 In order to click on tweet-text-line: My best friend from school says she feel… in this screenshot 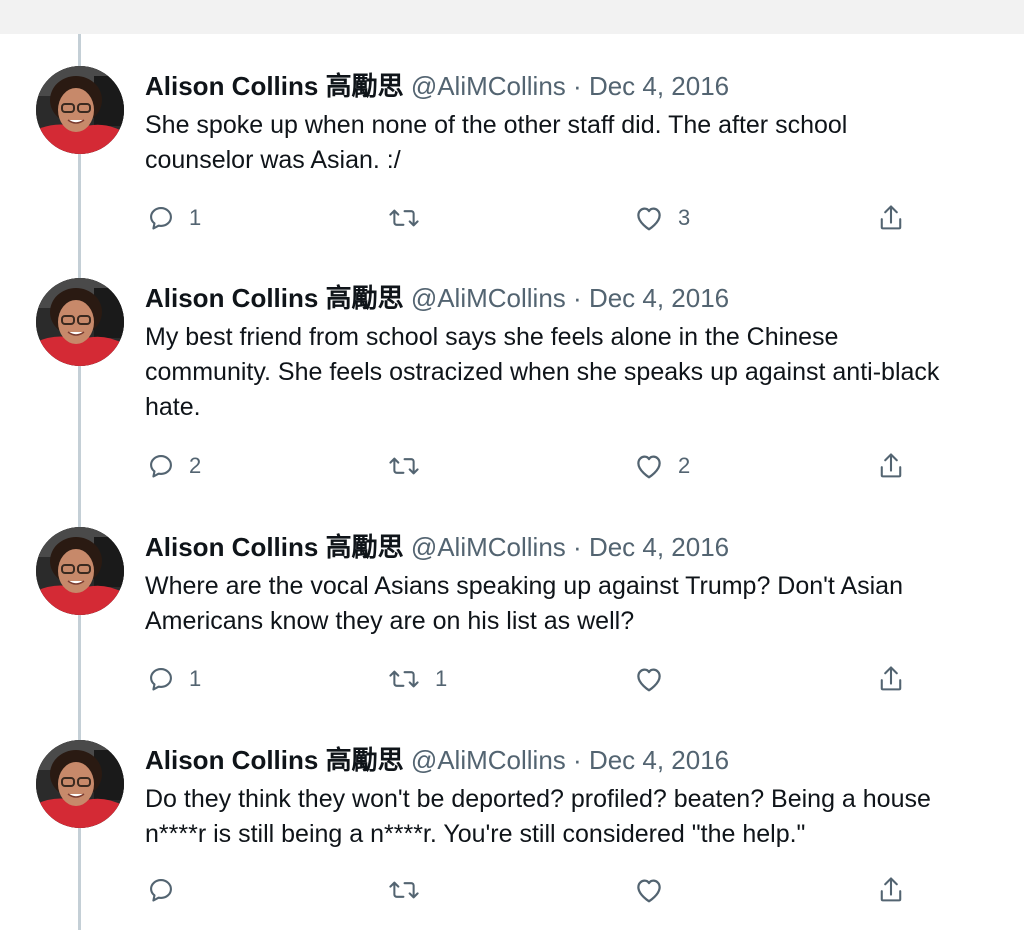, I will do `click(492, 337)`.